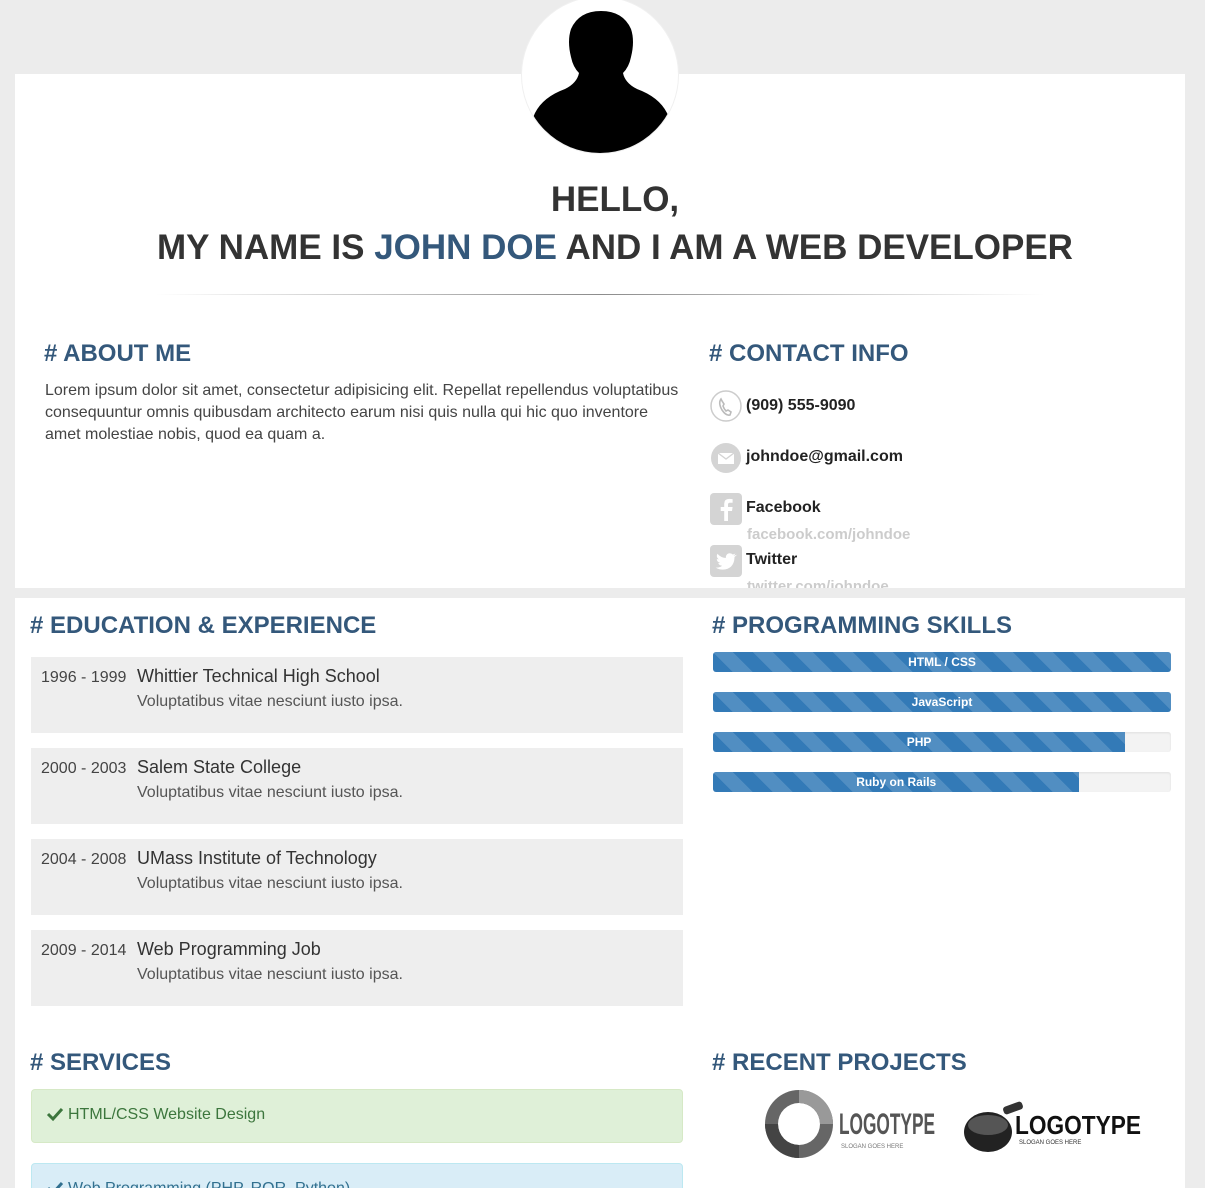 Image resolution: width=1205 pixels, height=1200 pixels. What do you see at coordinates (726, 458) in the screenshot?
I see `mail-icon` at bounding box center [726, 458].